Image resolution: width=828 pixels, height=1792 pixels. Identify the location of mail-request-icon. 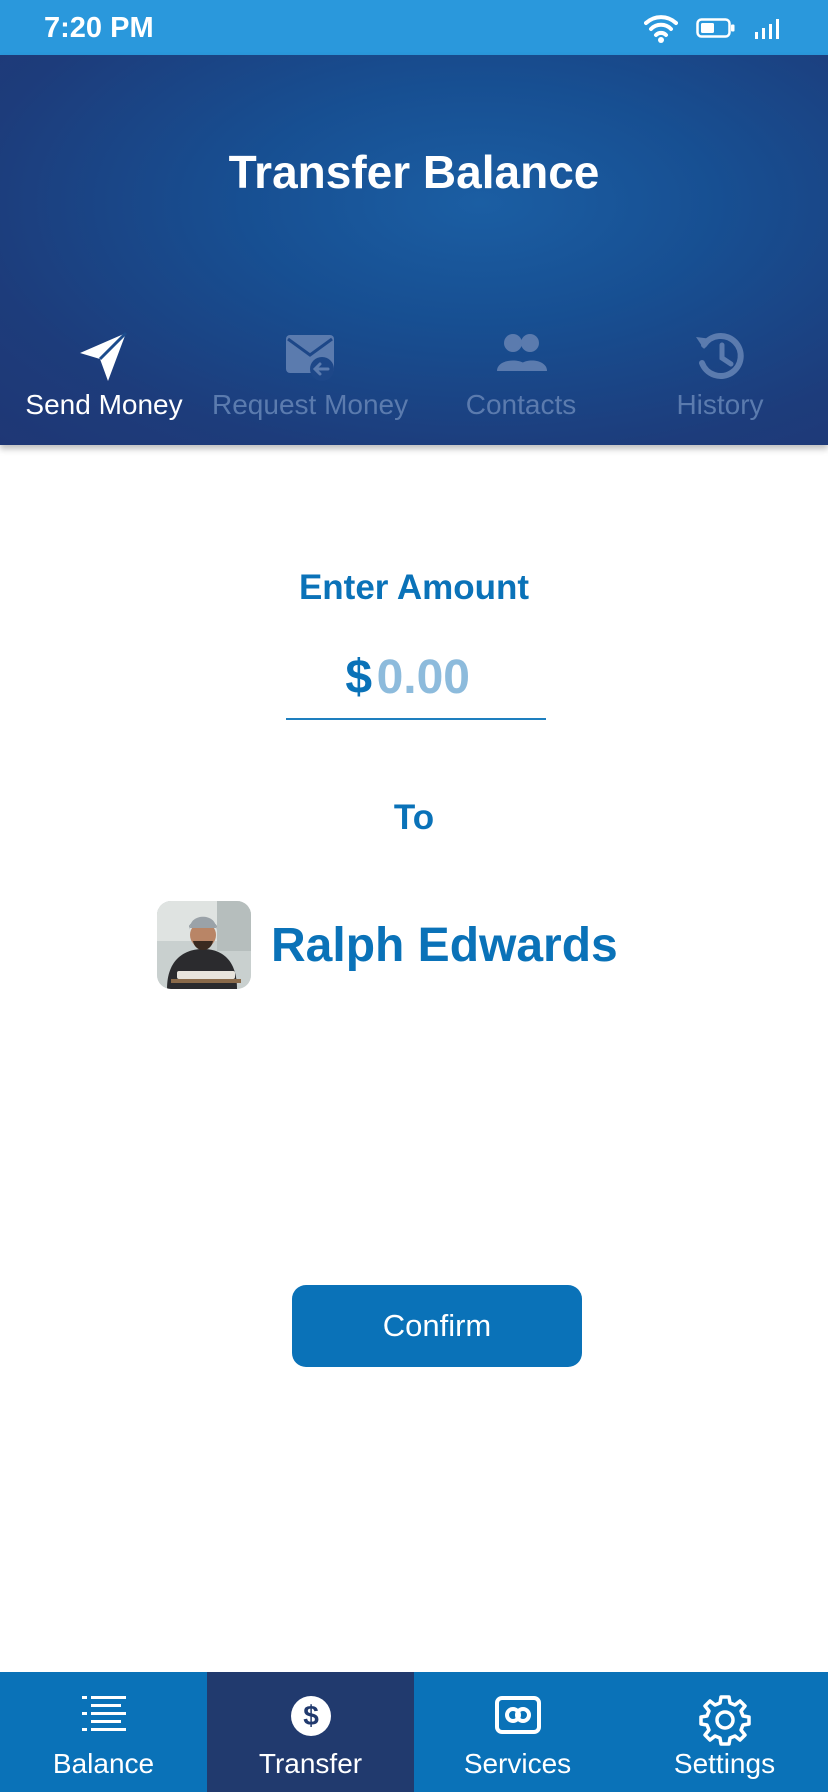
(310, 356).